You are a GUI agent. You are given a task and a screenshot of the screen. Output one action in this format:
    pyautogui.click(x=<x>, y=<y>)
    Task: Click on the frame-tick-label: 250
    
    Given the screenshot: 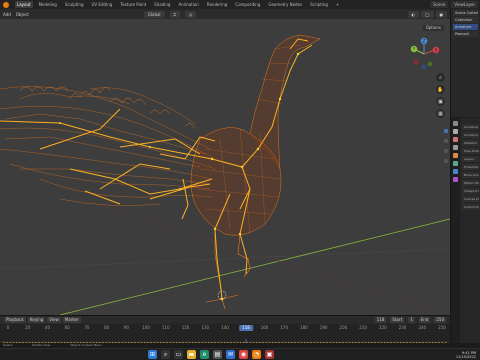 What is the action you would take?
    pyautogui.click(x=442, y=327)
    